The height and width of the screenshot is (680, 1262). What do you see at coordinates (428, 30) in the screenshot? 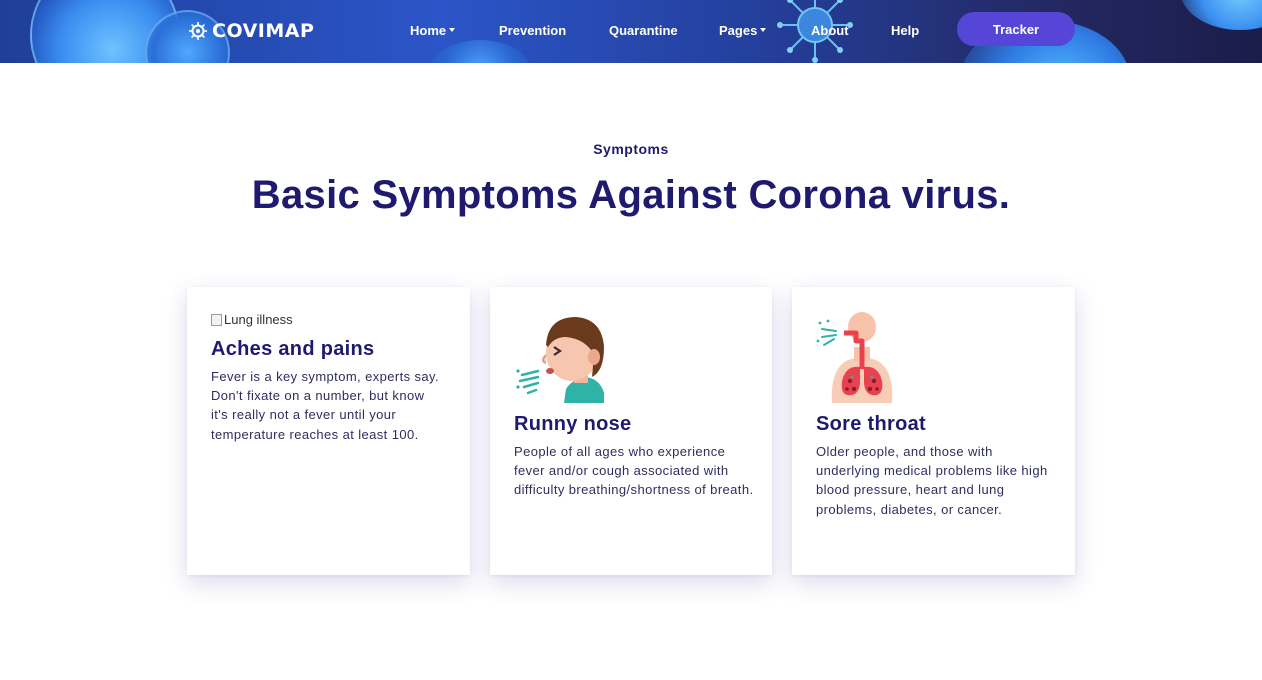
I see `nav-home-label: Home` at bounding box center [428, 30].